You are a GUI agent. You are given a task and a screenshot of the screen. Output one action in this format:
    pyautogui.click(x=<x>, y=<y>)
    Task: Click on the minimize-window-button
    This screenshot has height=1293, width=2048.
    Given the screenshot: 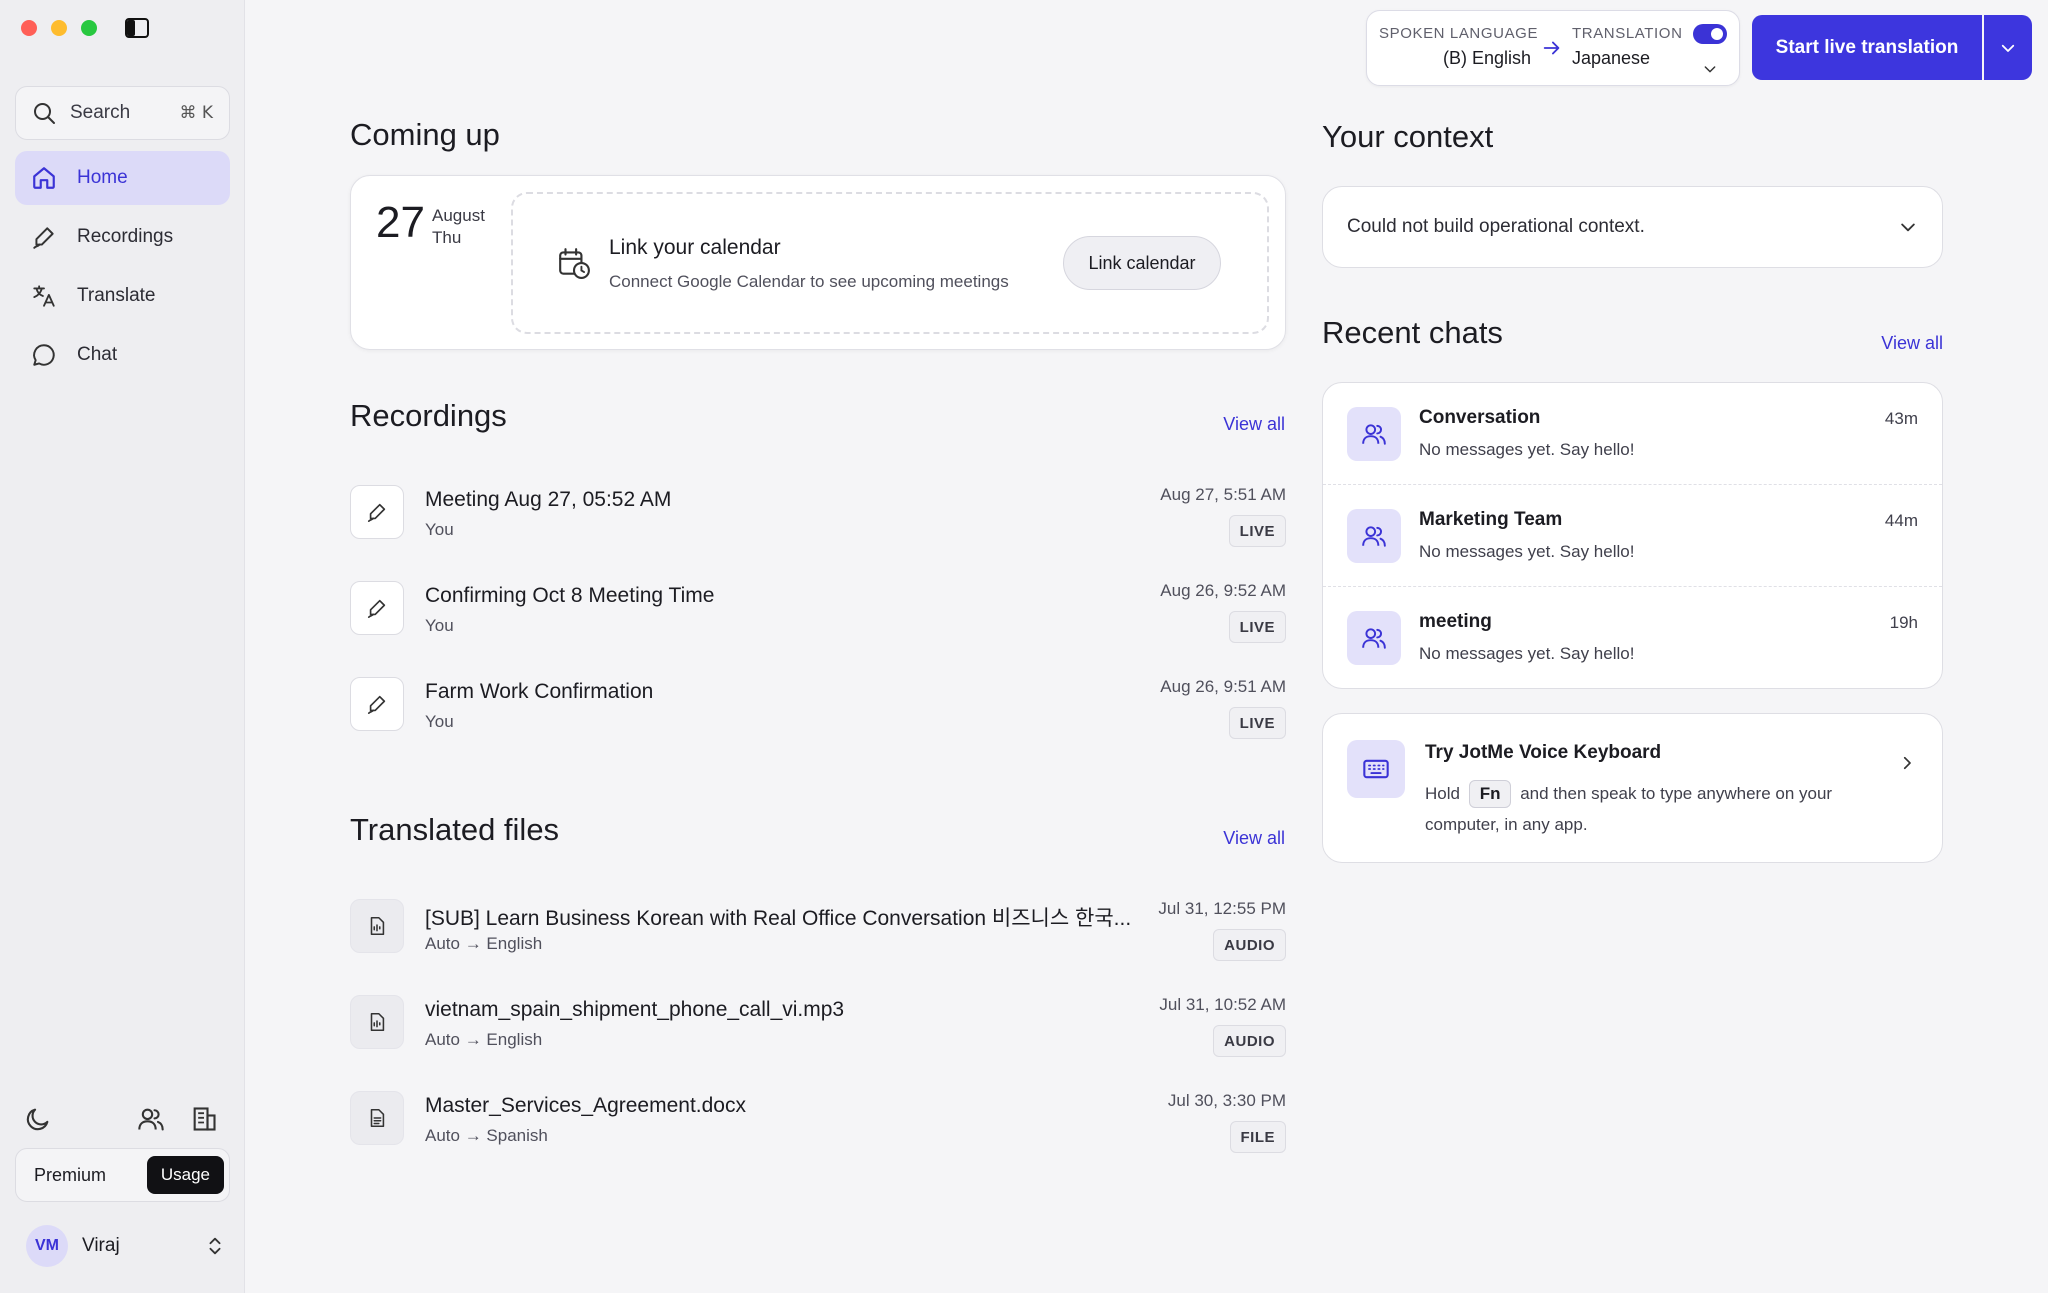 What is the action you would take?
    pyautogui.click(x=59, y=28)
    